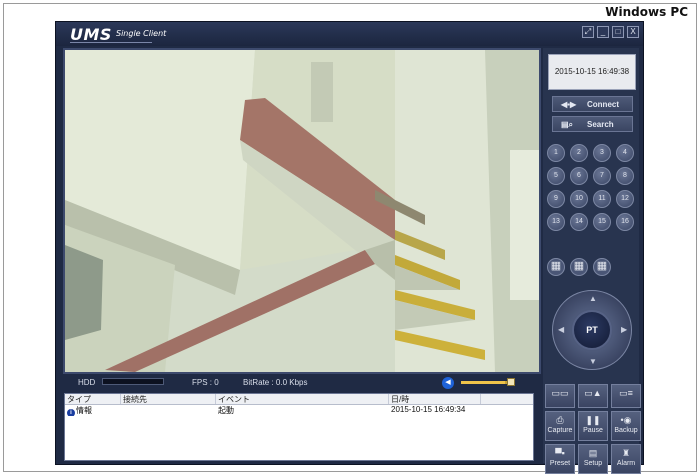 The height and width of the screenshot is (475, 700). What do you see at coordinates (560, 459) in the screenshot?
I see `preset-button: ▀▪ Preset` at bounding box center [560, 459].